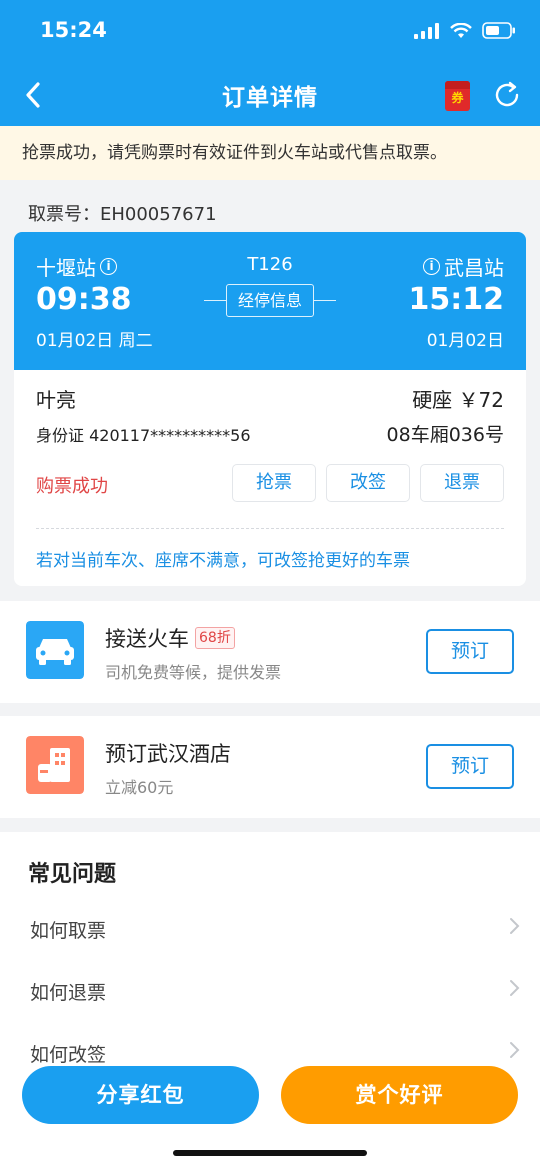 The height and width of the screenshot is (1169, 540). I want to click on discount-badge: 68折, so click(215, 638).